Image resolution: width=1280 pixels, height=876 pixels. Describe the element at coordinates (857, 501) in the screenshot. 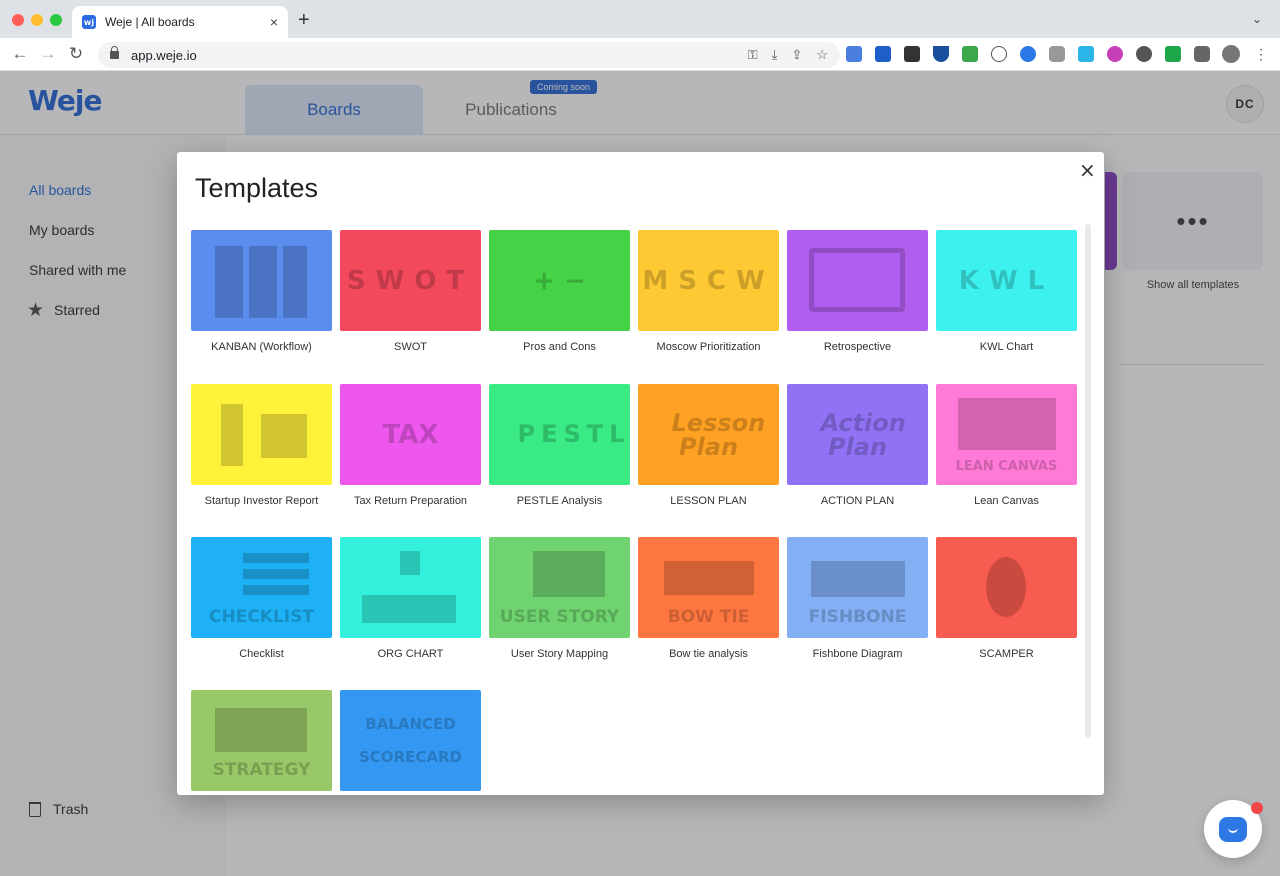

I see `template-label: ACTION PLAN` at that location.